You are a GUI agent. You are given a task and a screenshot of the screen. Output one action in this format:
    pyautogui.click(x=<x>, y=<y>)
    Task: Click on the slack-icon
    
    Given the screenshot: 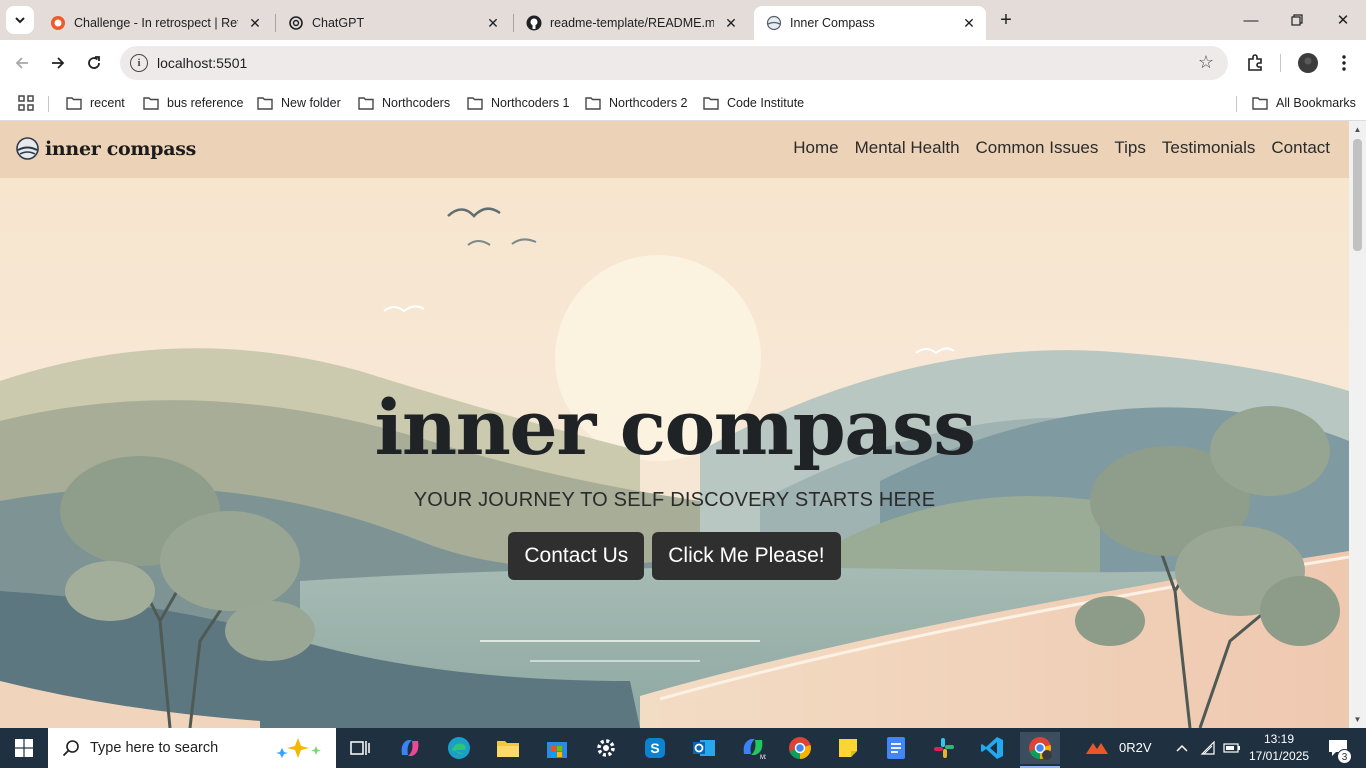 What is the action you would take?
    pyautogui.click(x=944, y=748)
    